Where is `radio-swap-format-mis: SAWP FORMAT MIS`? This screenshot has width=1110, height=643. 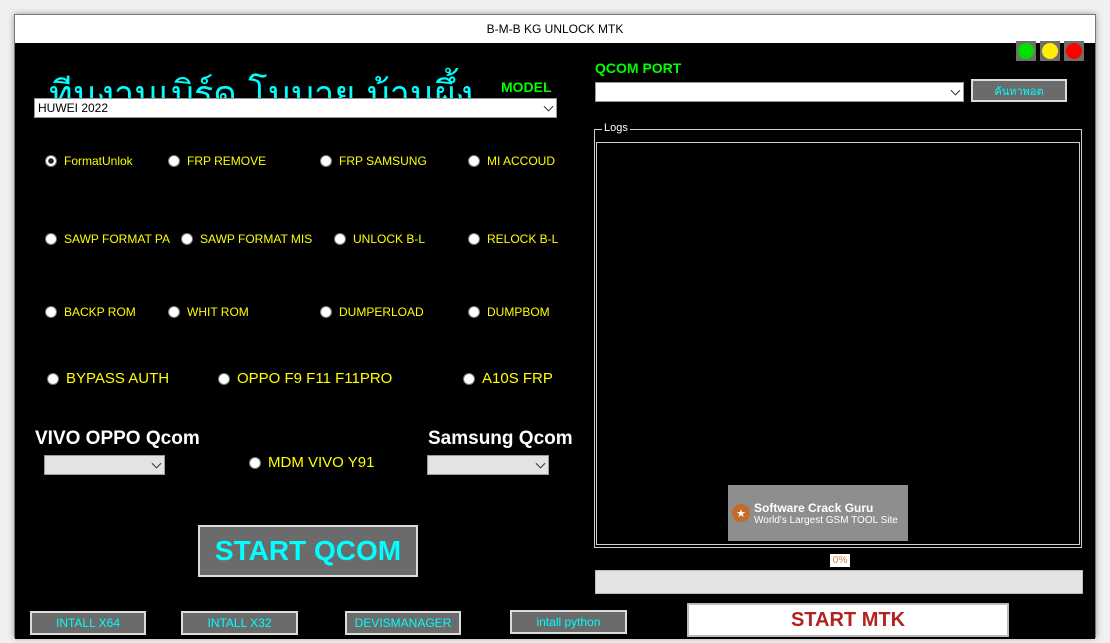 radio-swap-format-mis: SAWP FORMAT MIS is located at coordinates (246, 239).